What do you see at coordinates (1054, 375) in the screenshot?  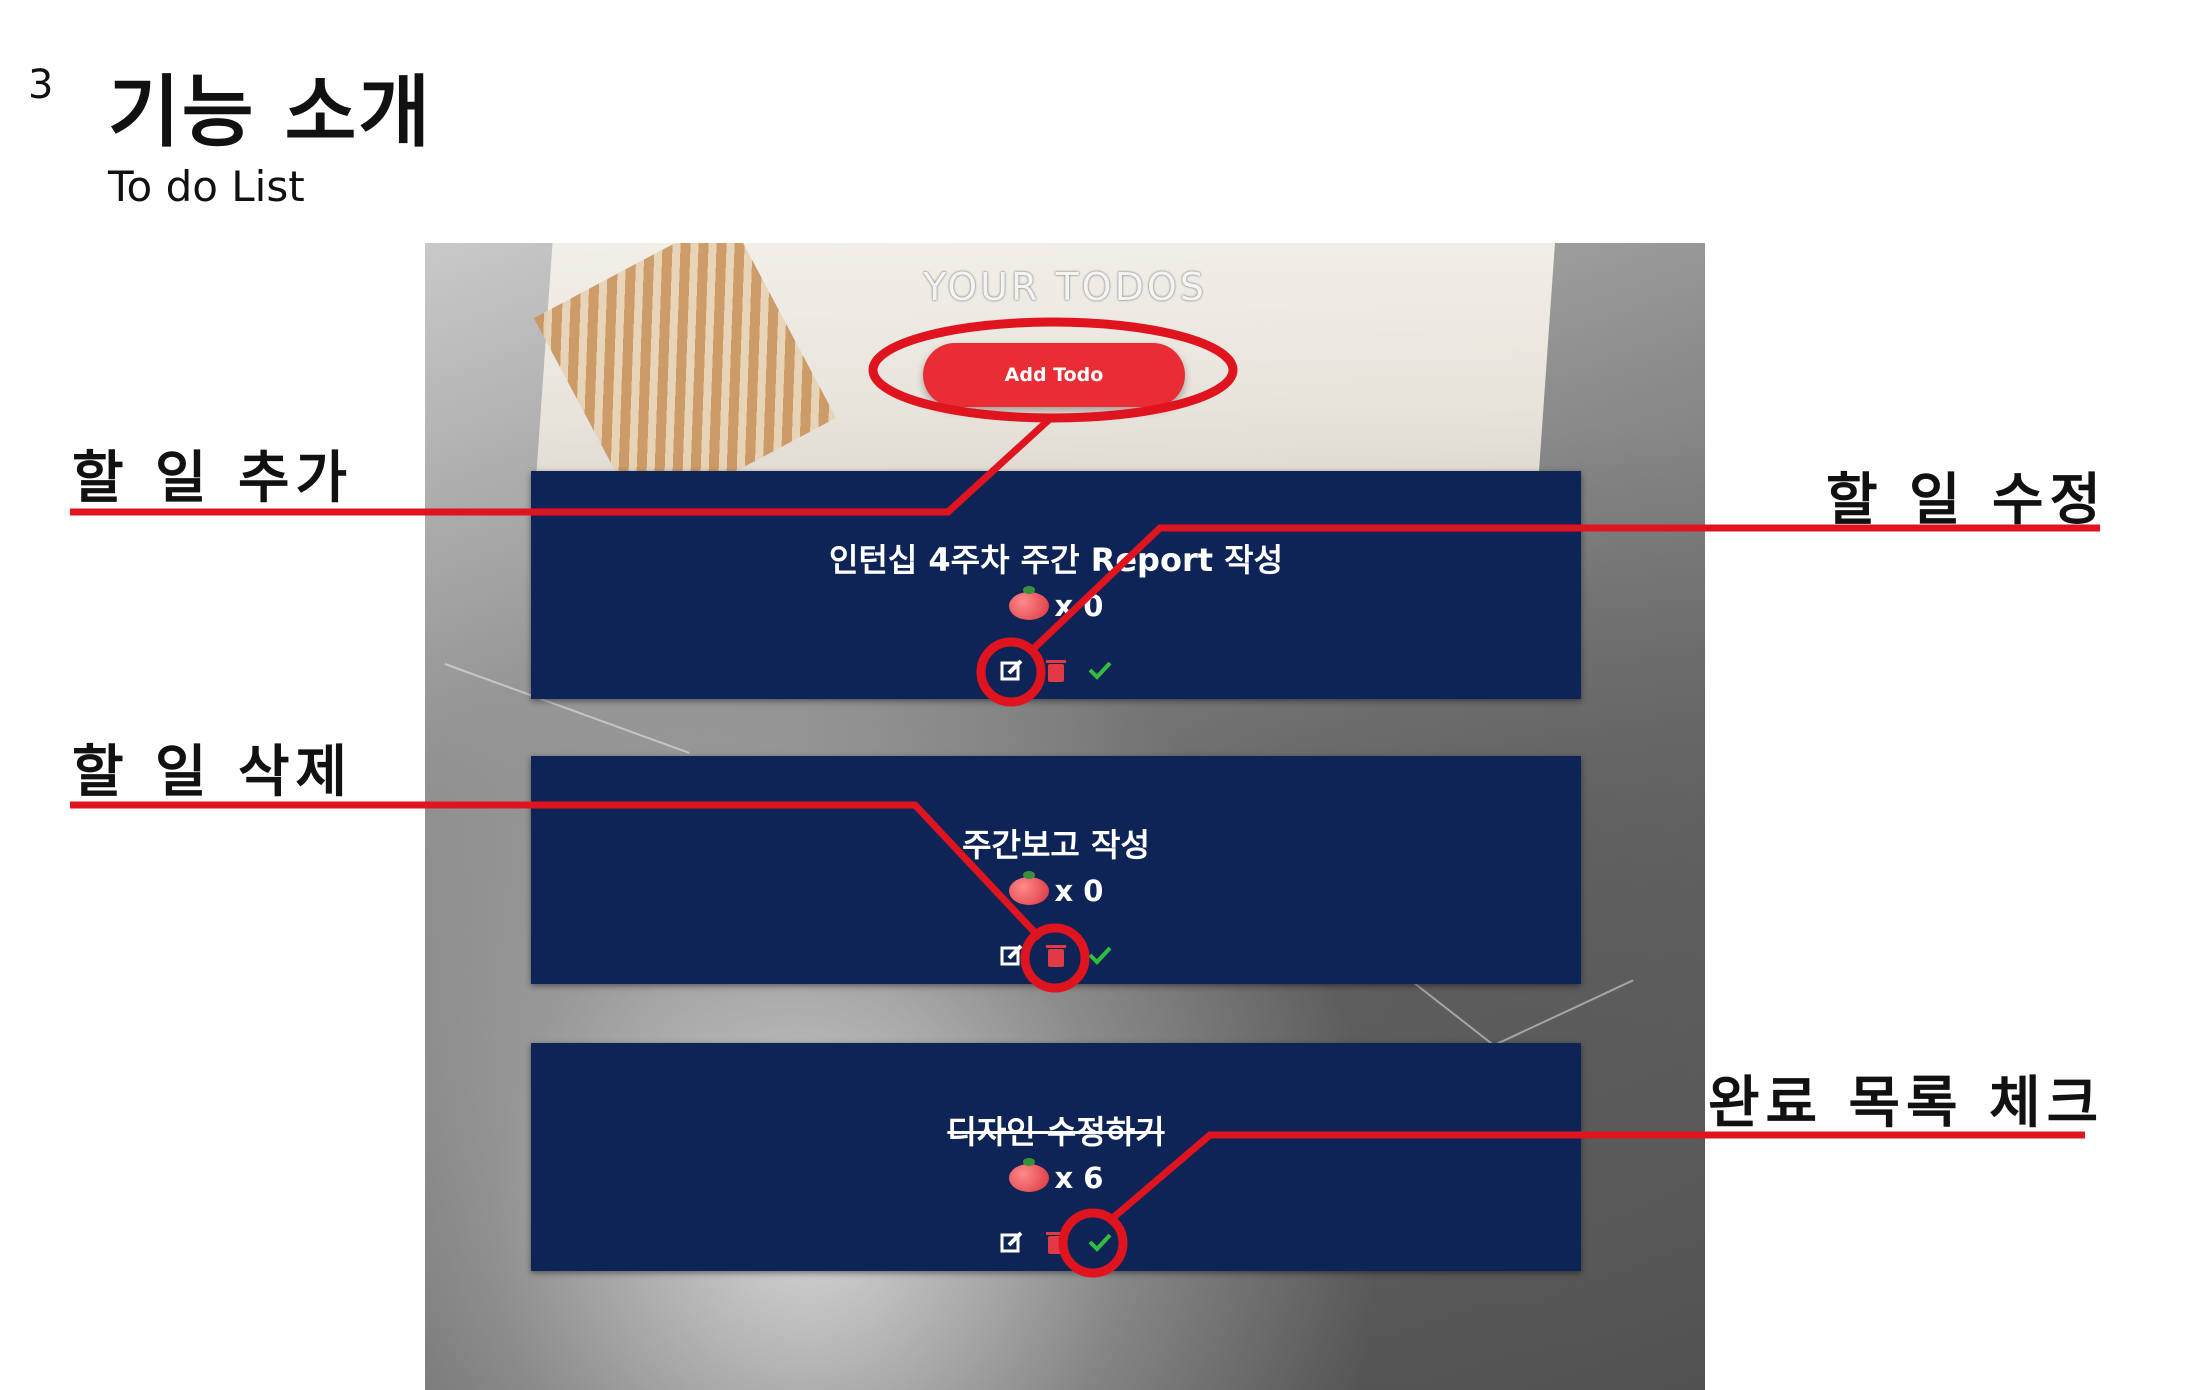 I see `add-todo-button: Add Todo` at bounding box center [1054, 375].